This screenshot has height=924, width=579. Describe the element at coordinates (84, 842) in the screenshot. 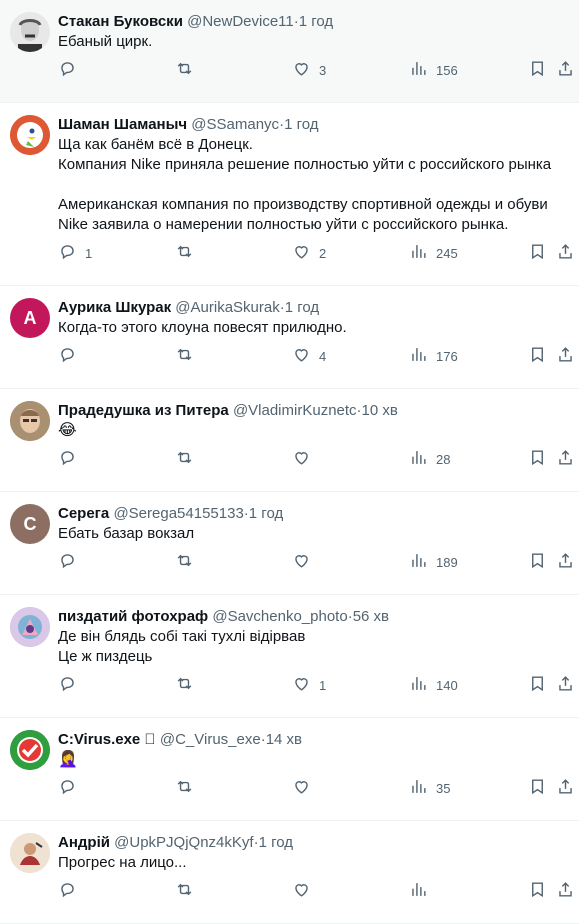

I see `display-name: Андрій` at that location.